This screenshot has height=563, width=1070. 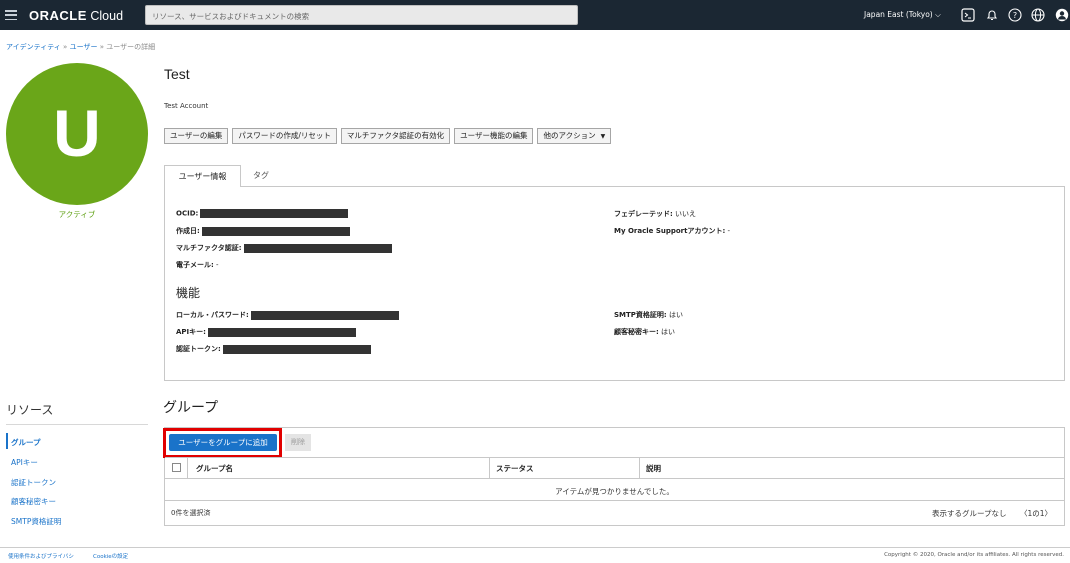 I want to click on search-input: リソース、サービスおよびドキュメントの検索, so click(x=361, y=15).